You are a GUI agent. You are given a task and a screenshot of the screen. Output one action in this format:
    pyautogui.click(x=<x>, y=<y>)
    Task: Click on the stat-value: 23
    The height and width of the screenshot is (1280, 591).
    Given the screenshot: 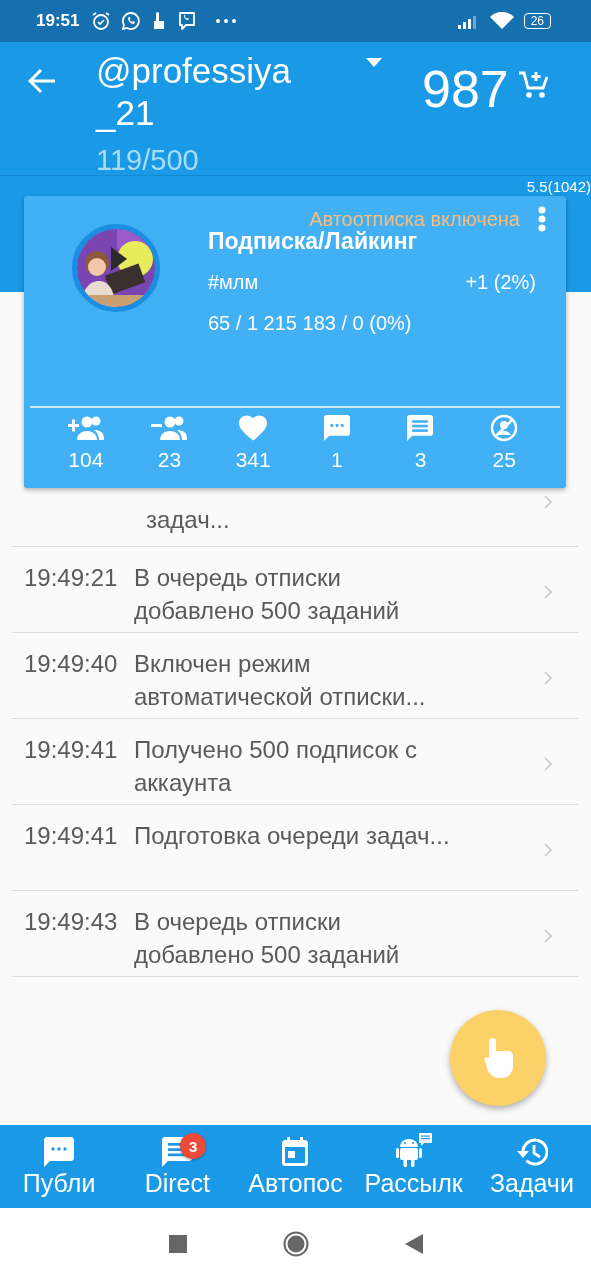 What is the action you would take?
    pyautogui.click(x=169, y=460)
    